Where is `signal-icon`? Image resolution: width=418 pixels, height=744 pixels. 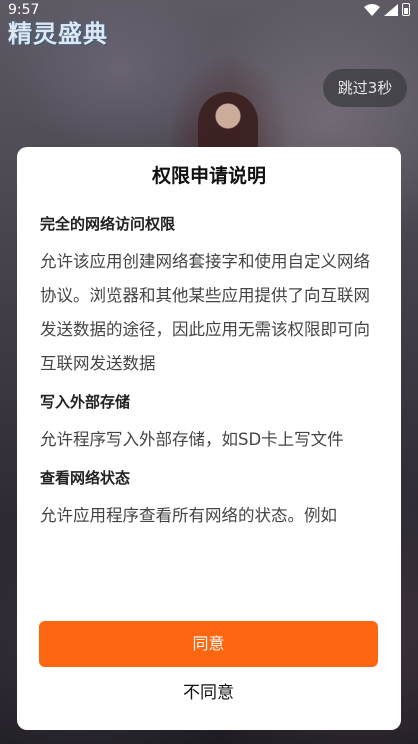
signal-icon is located at coordinates (391, 9).